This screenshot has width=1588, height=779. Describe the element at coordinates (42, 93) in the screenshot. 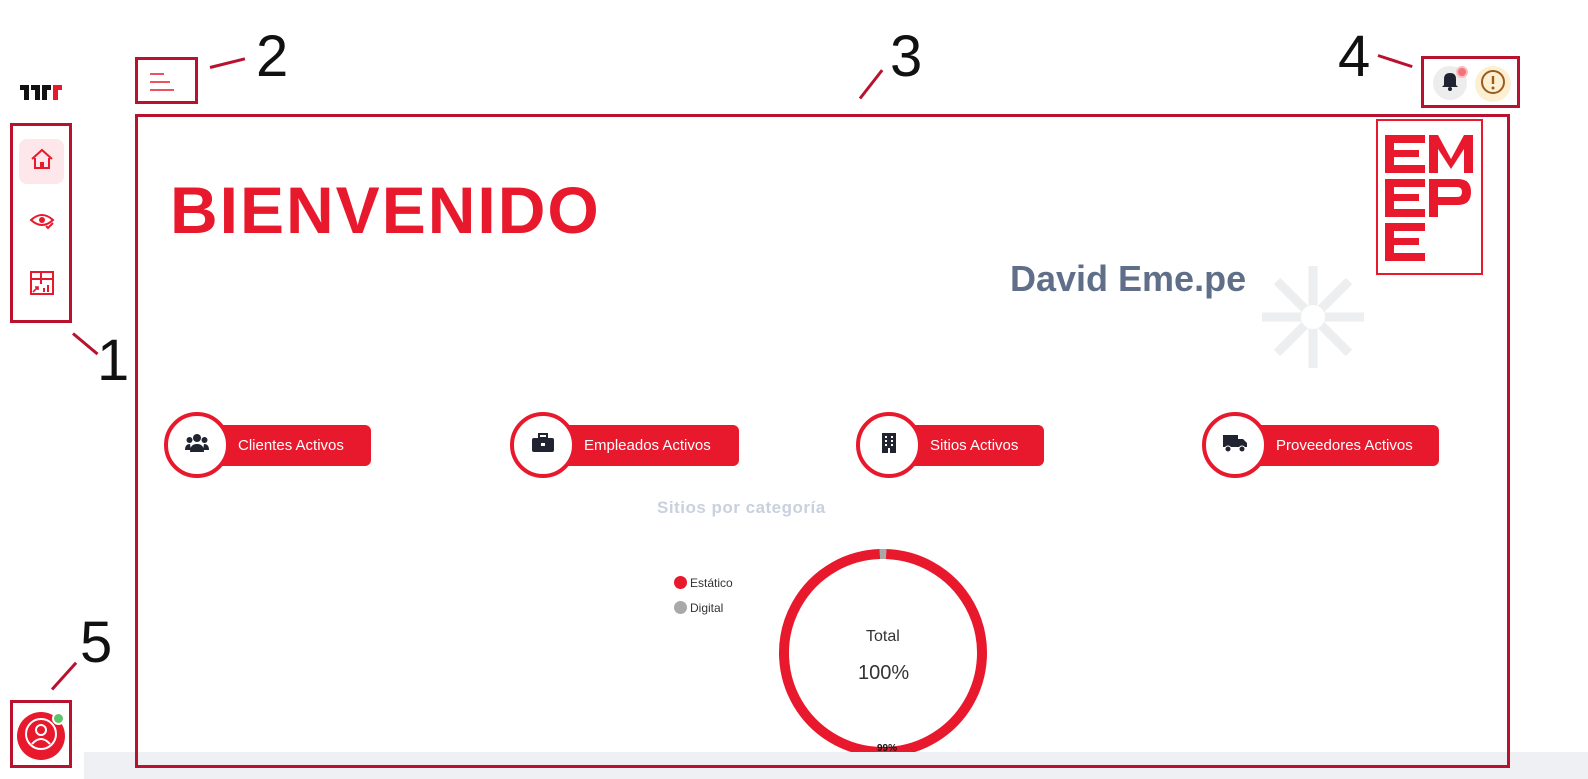

I see `app-logo` at that location.